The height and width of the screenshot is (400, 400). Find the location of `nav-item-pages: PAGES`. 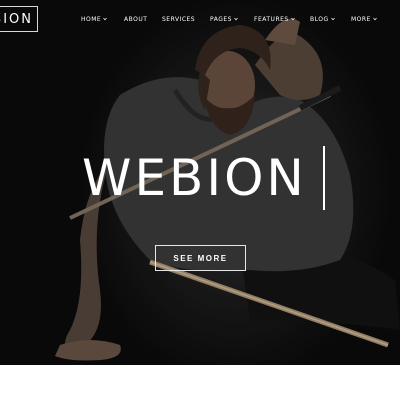

nav-item-pages: PAGES is located at coordinates (224, 19).